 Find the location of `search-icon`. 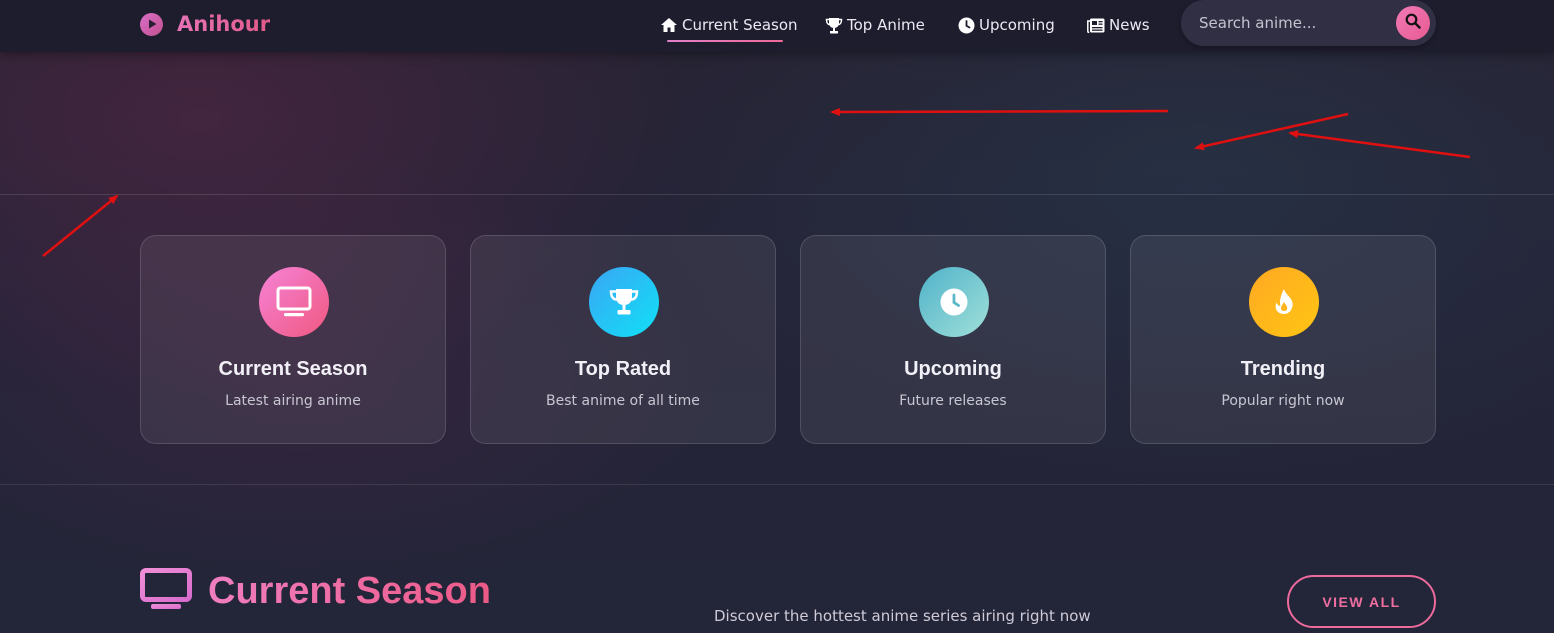

search-icon is located at coordinates (1413, 23).